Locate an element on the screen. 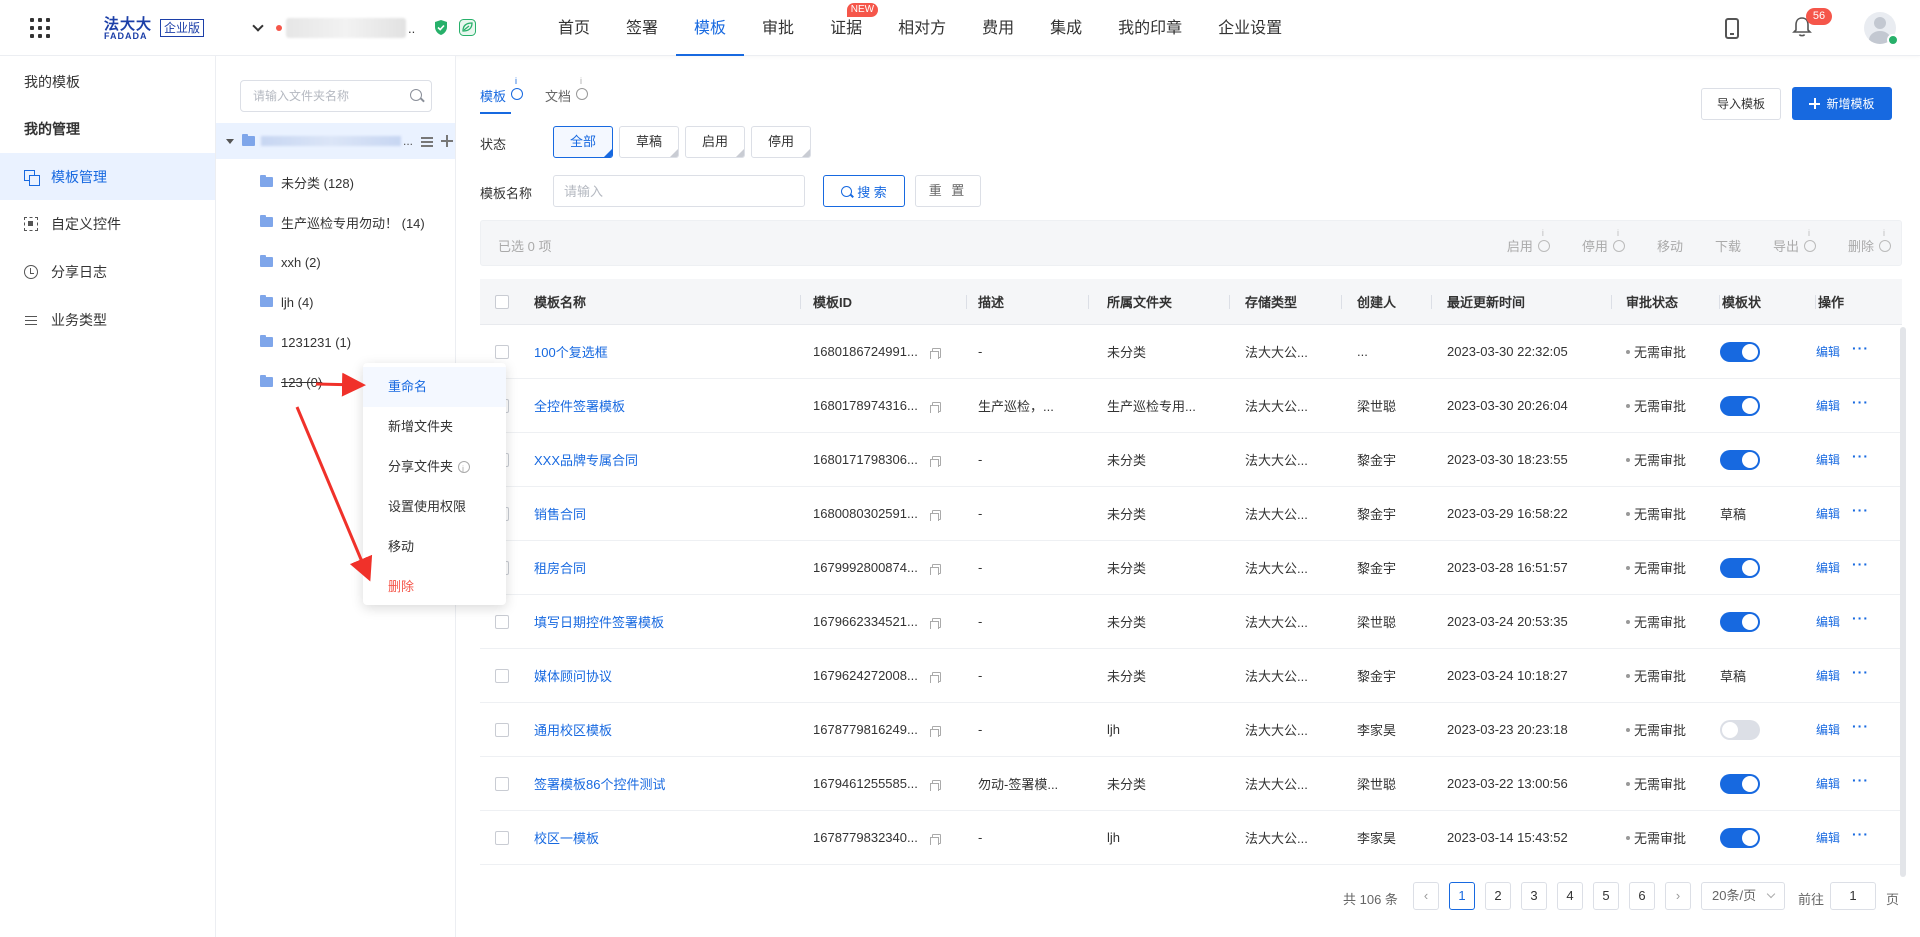 This screenshot has width=1920, height=937. next-page-button: › is located at coordinates (1678, 896).